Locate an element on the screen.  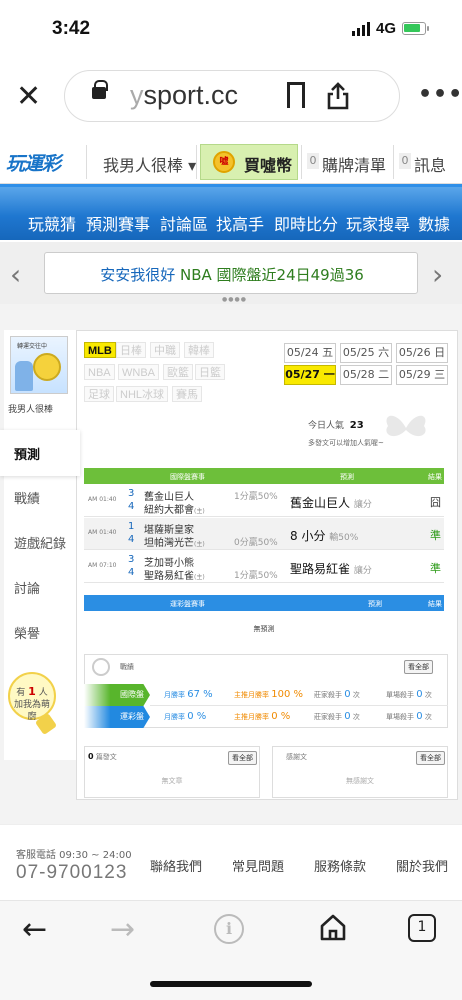
nav-item-guess: 玩競猜 is located at coordinates (52, 223).